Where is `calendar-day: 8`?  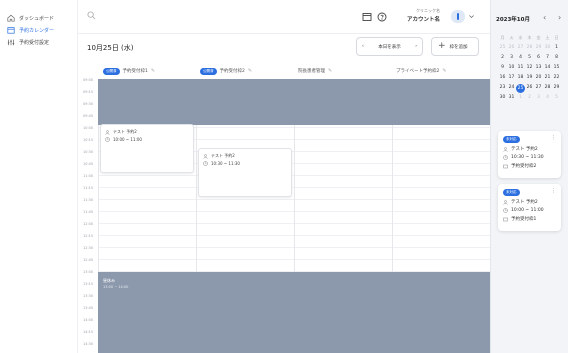
calendar-day: 8 is located at coordinates (556, 58).